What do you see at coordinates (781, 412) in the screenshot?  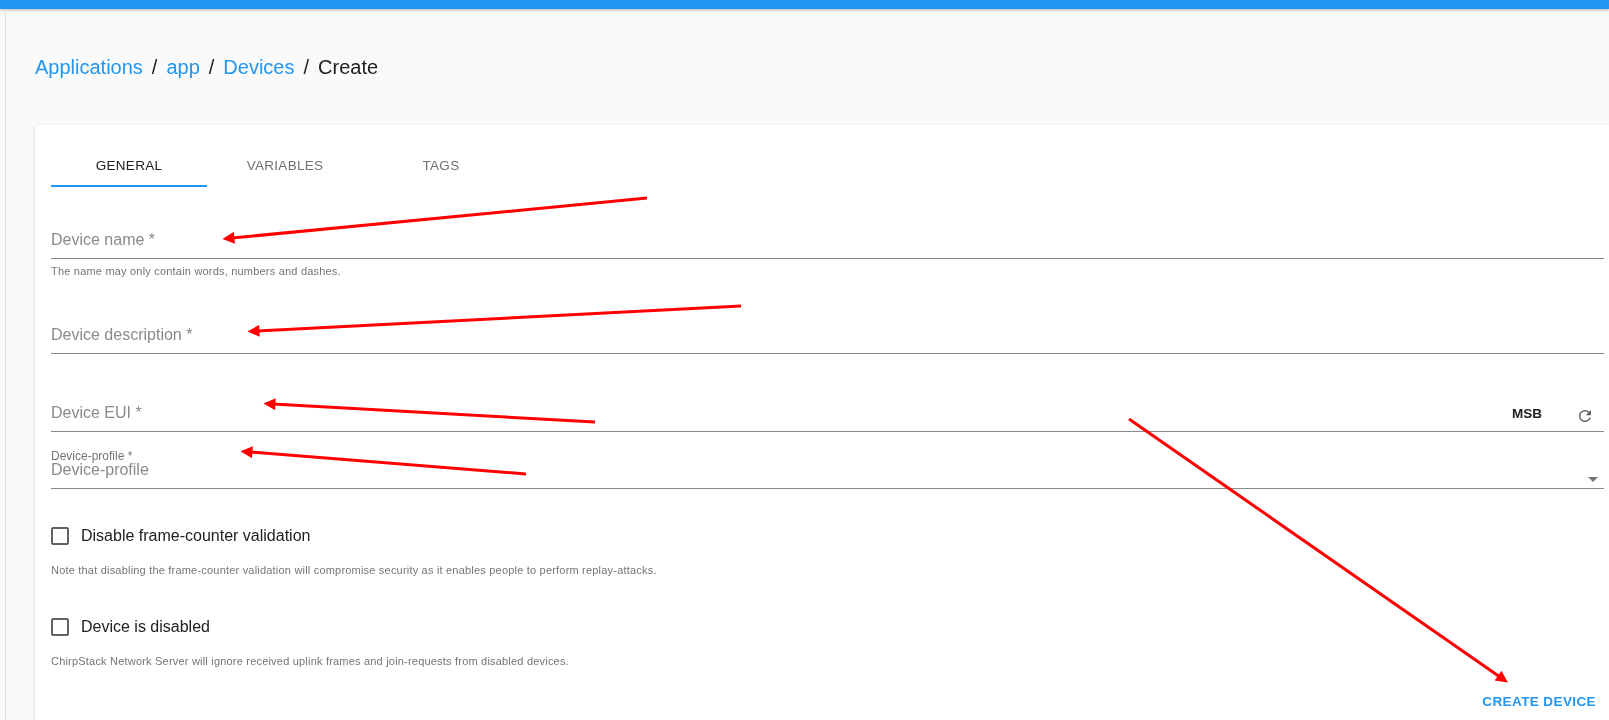 I see `input-field: Device EUI *` at bounding box center [781, 412].